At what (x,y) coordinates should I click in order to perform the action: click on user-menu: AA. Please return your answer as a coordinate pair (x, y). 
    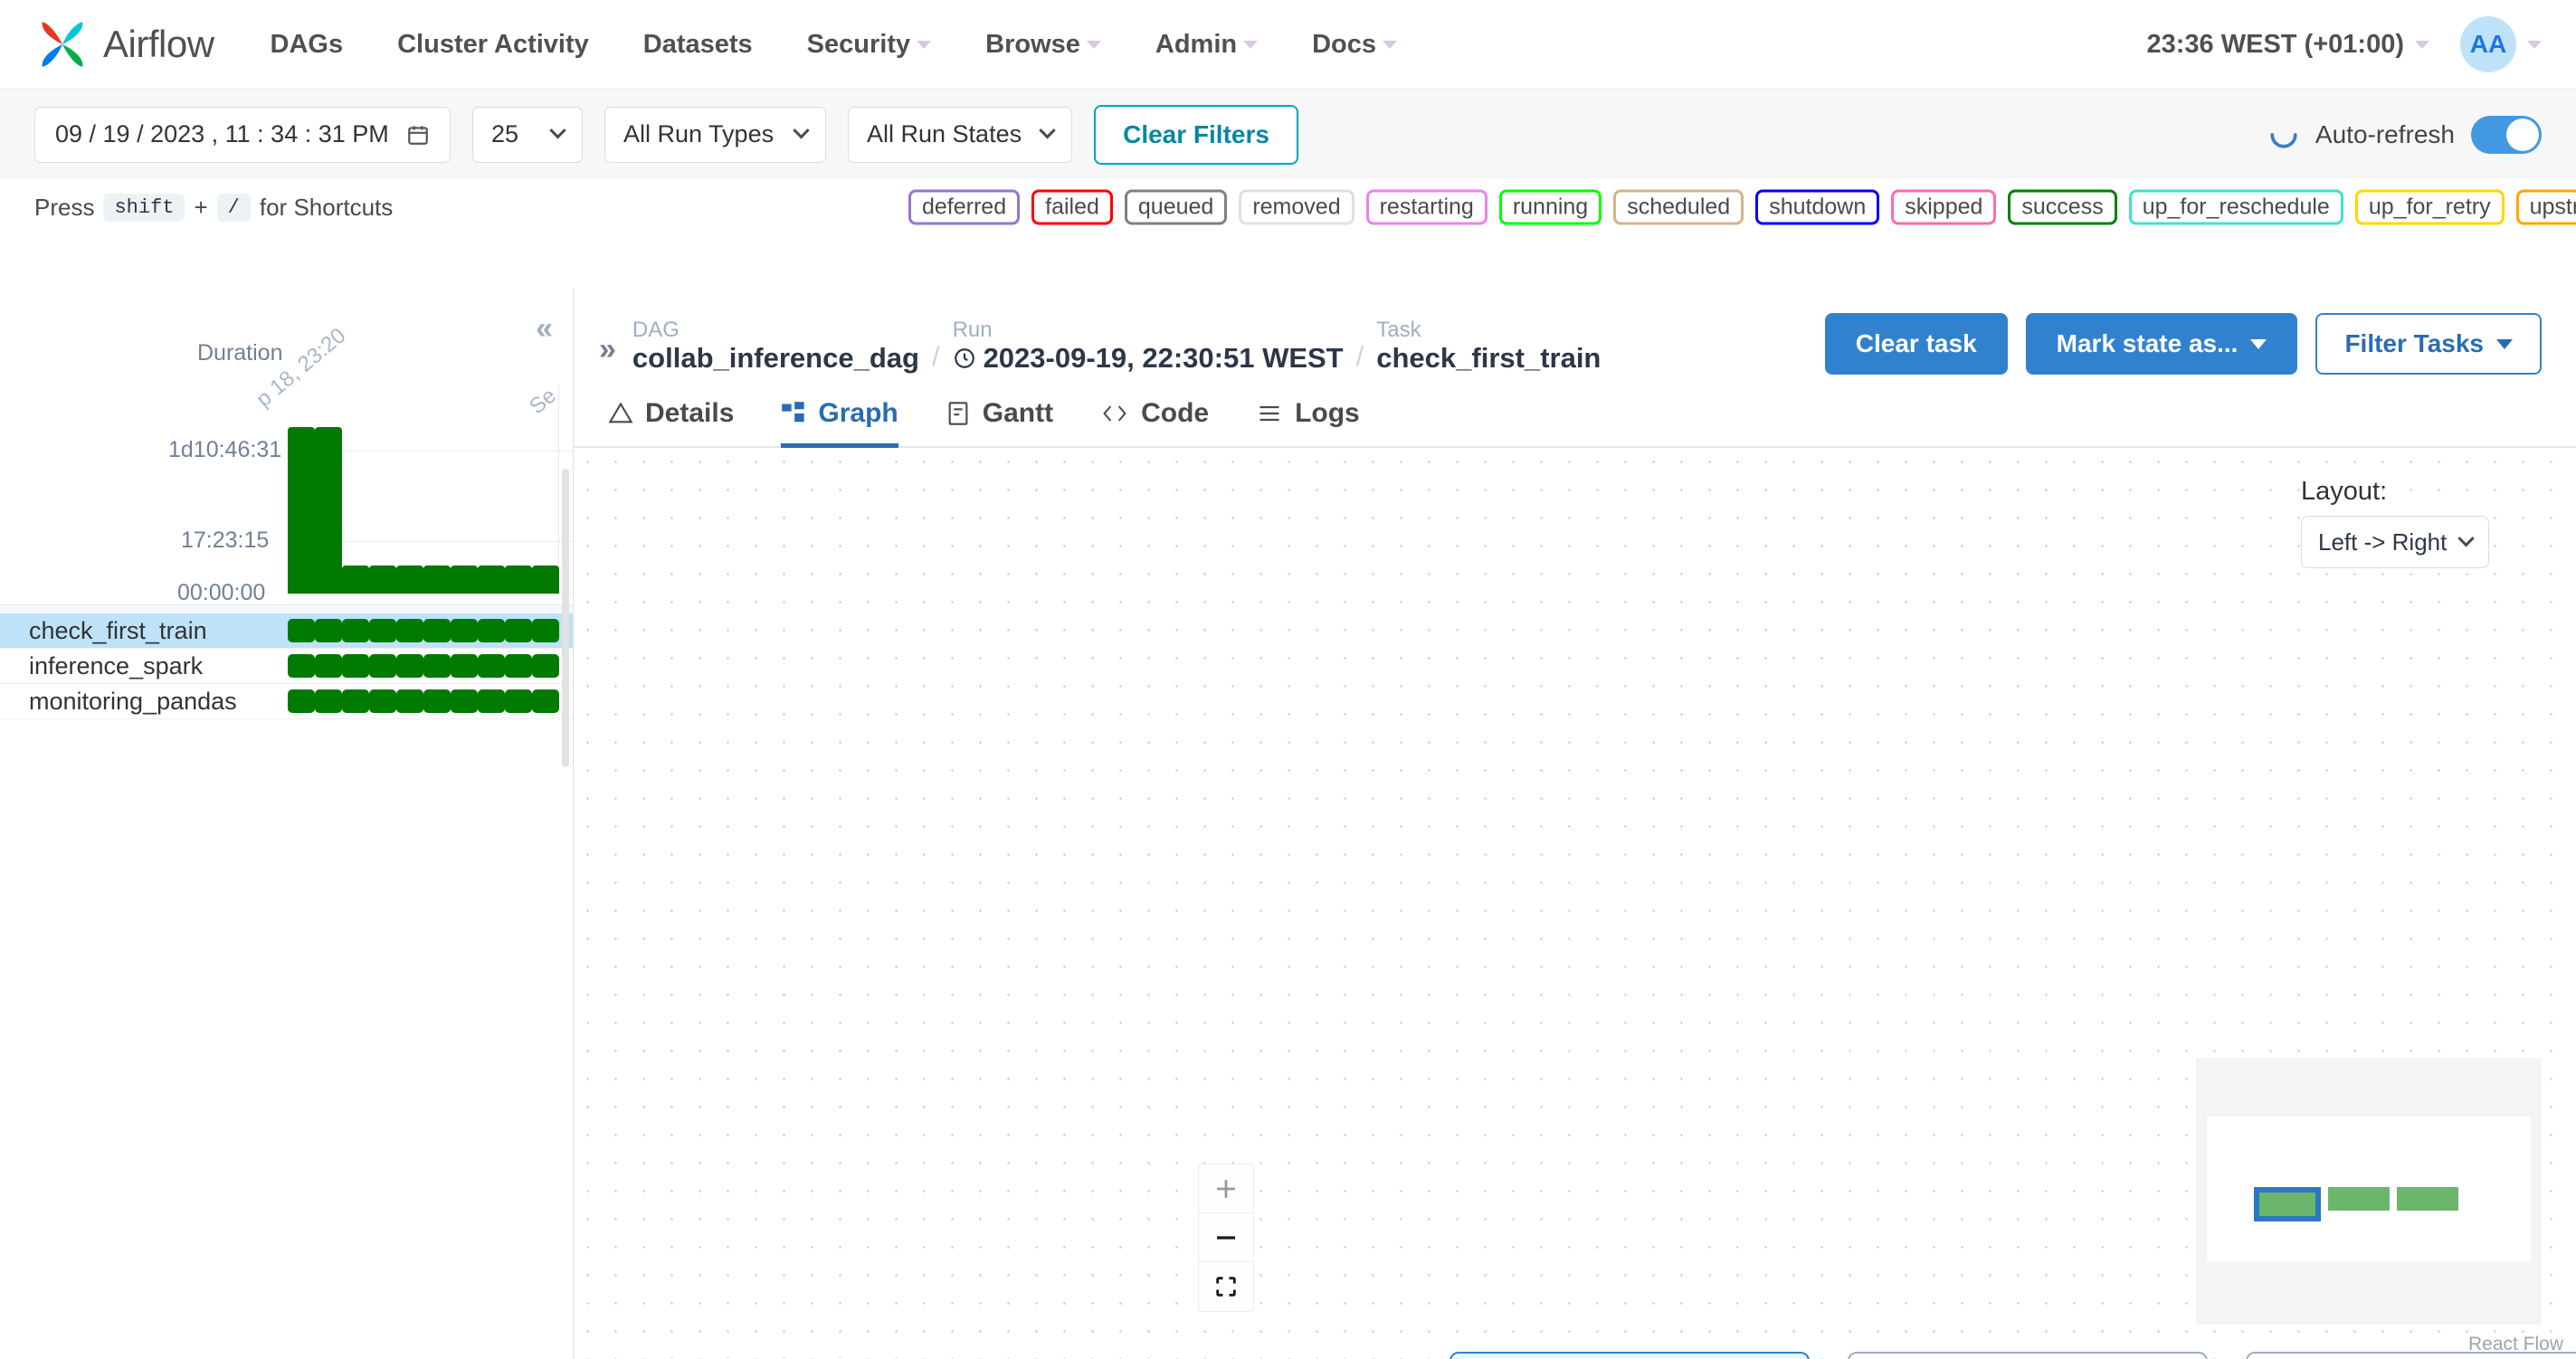
    Looking at the image, I should click on (2501, 44).